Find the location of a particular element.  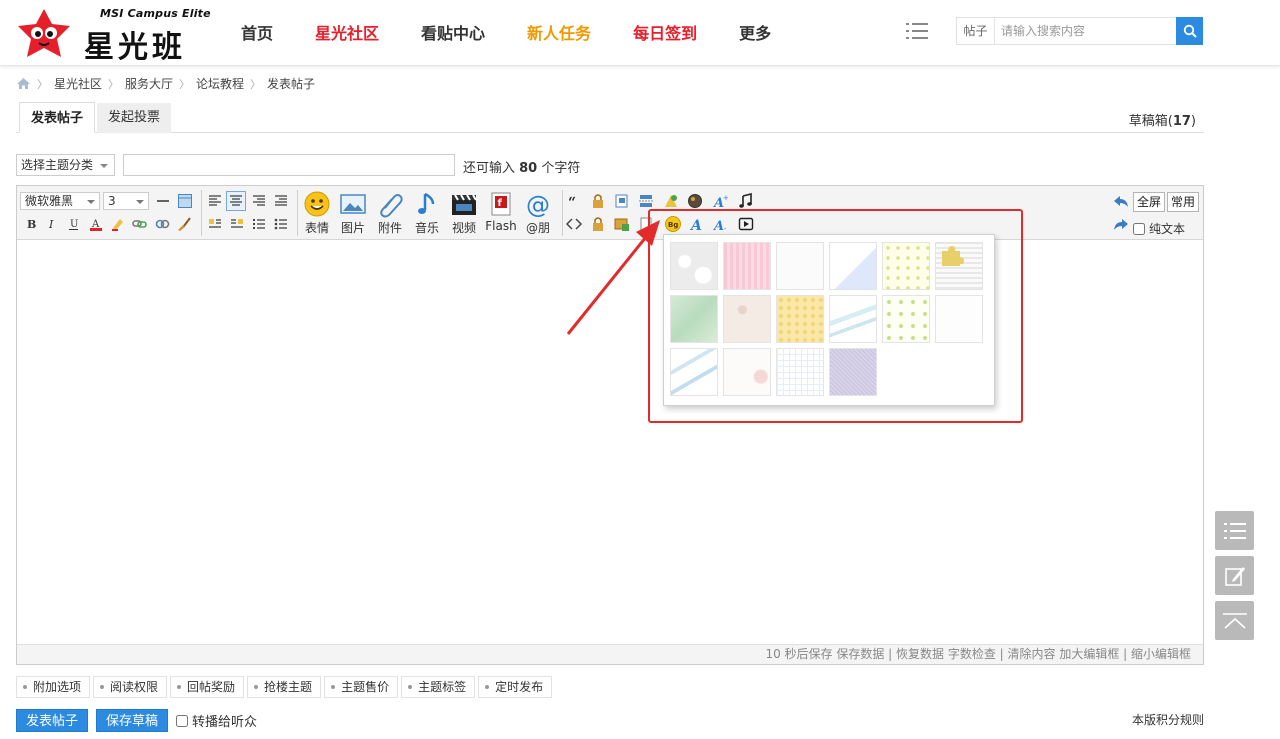

emoji-button: 表情 is located at coordinates (317, 213).